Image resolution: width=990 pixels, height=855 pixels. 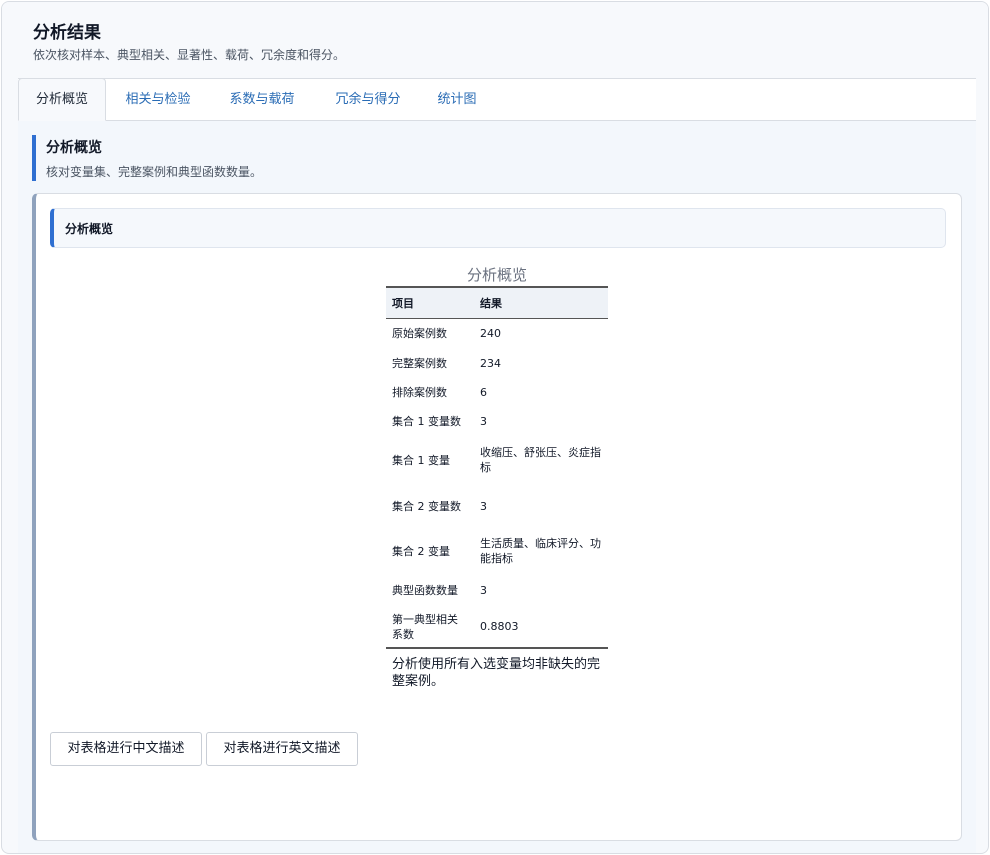 I want to click on table-cell-result: 240, so click(x=490, y=334).